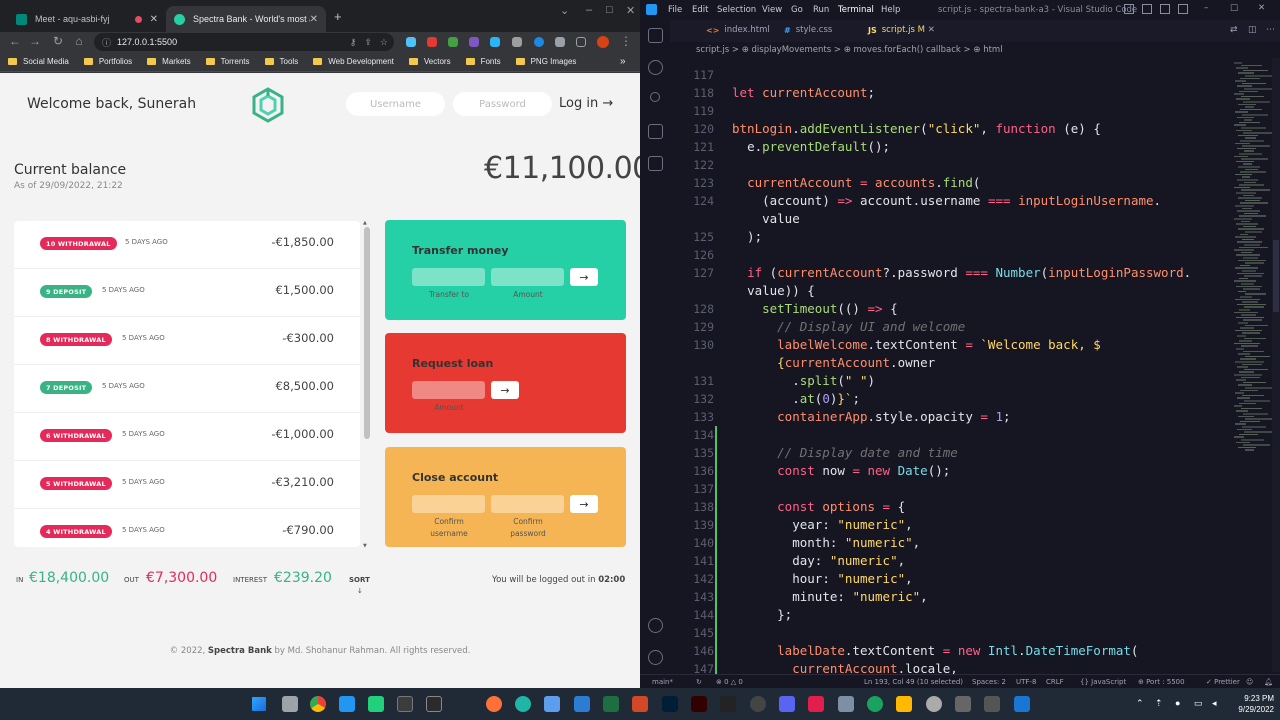 This screenshot has height=720, width=1280. I want to click on tab-script-js: JS script.js M ✕, so click(901, 30).